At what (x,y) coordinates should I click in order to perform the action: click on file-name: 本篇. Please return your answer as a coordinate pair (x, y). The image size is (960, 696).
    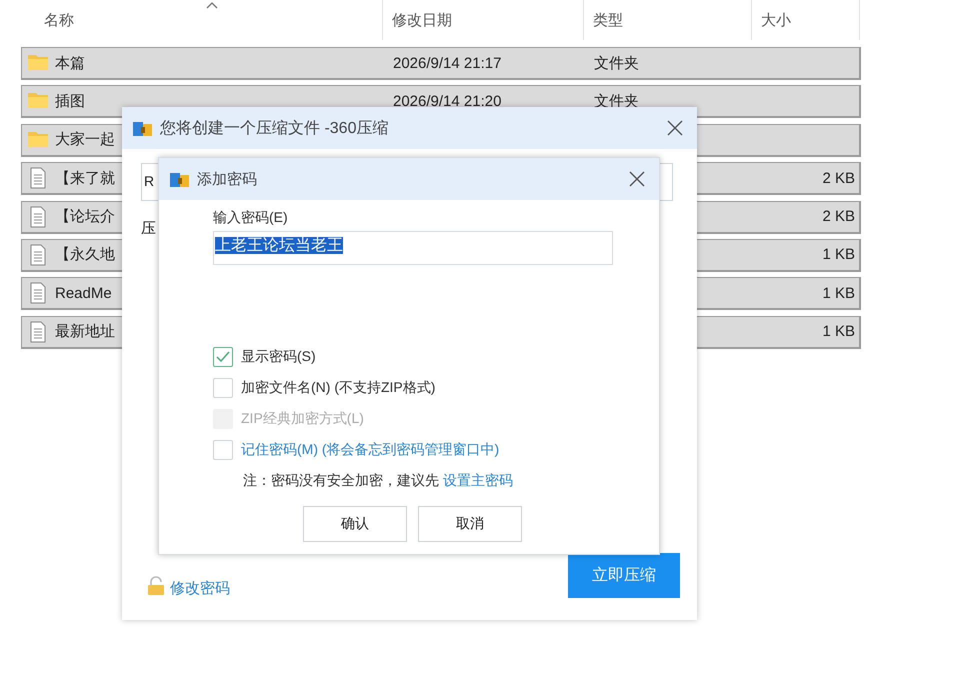
    Looking at the image, I should click on (70, 63).